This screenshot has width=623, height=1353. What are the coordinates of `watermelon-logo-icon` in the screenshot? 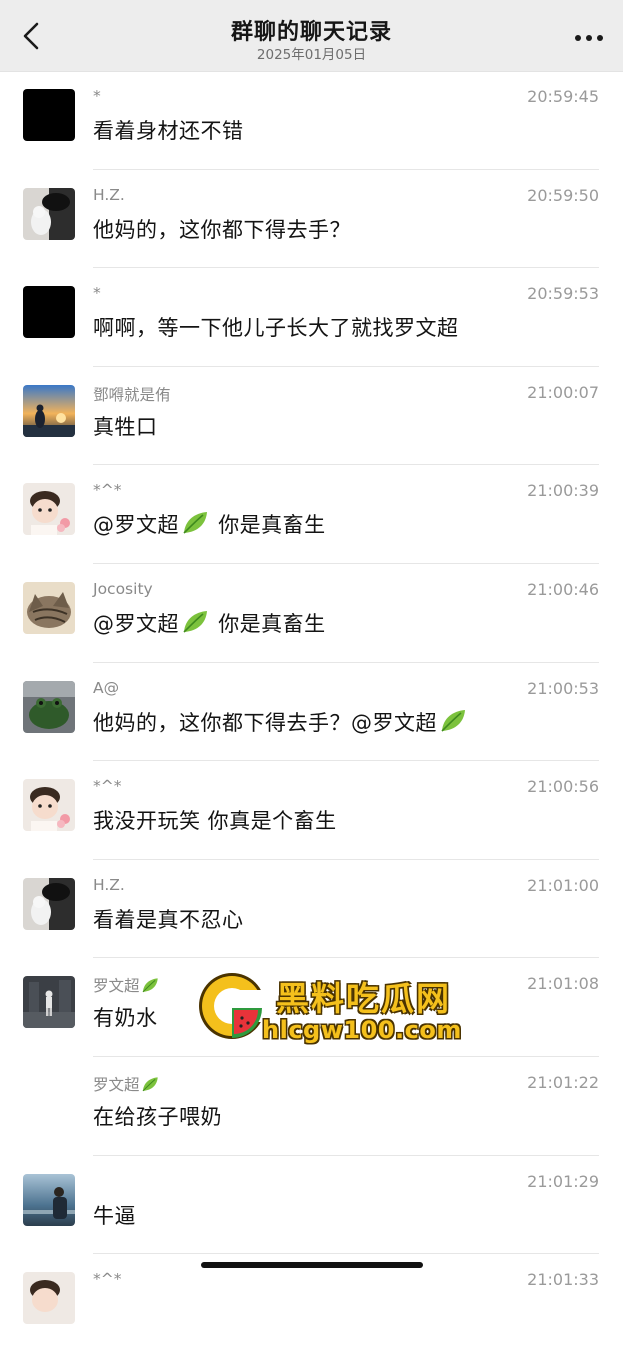 It's located at (233, 1006).